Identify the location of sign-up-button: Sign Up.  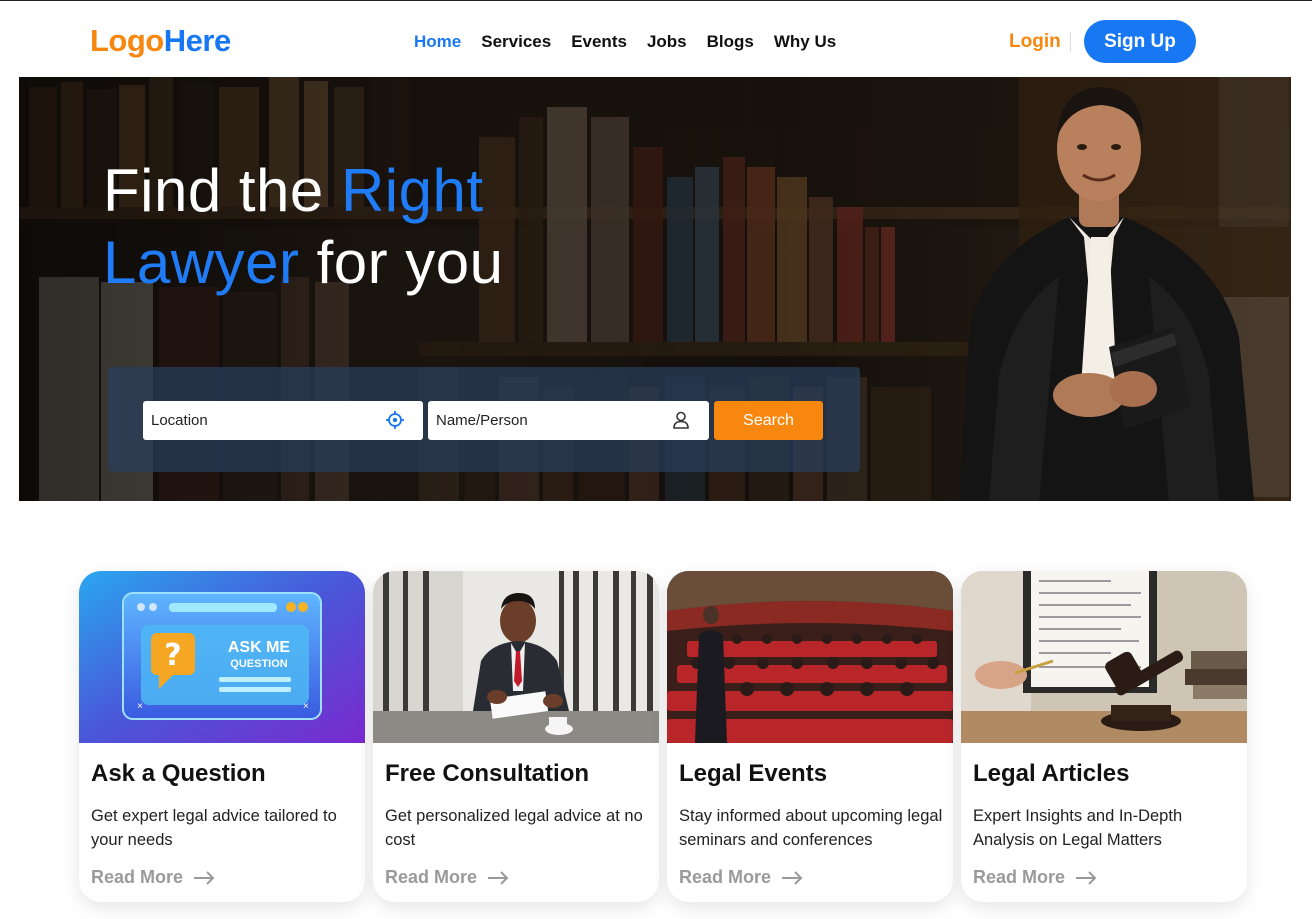
(1140, 41).